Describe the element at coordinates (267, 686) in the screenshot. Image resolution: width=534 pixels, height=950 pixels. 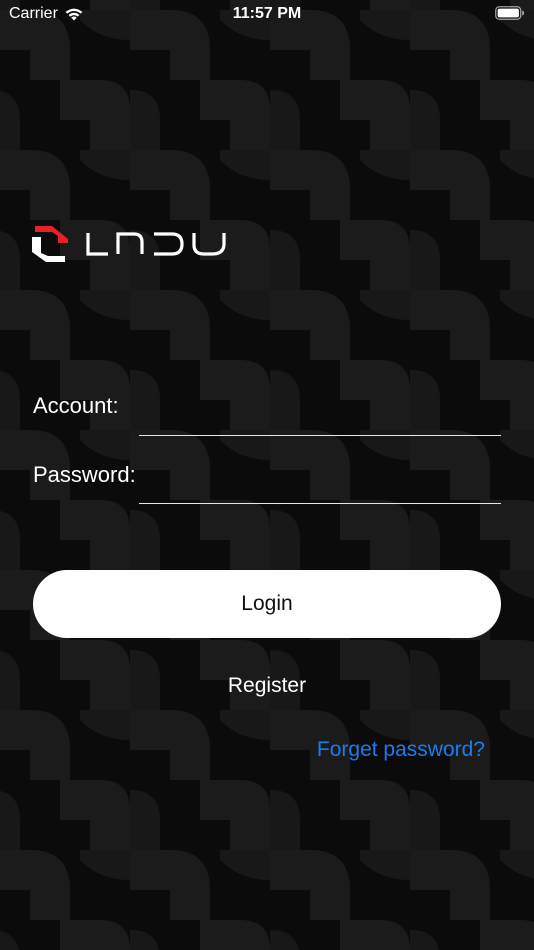
I see `register-link: Register` at that location.